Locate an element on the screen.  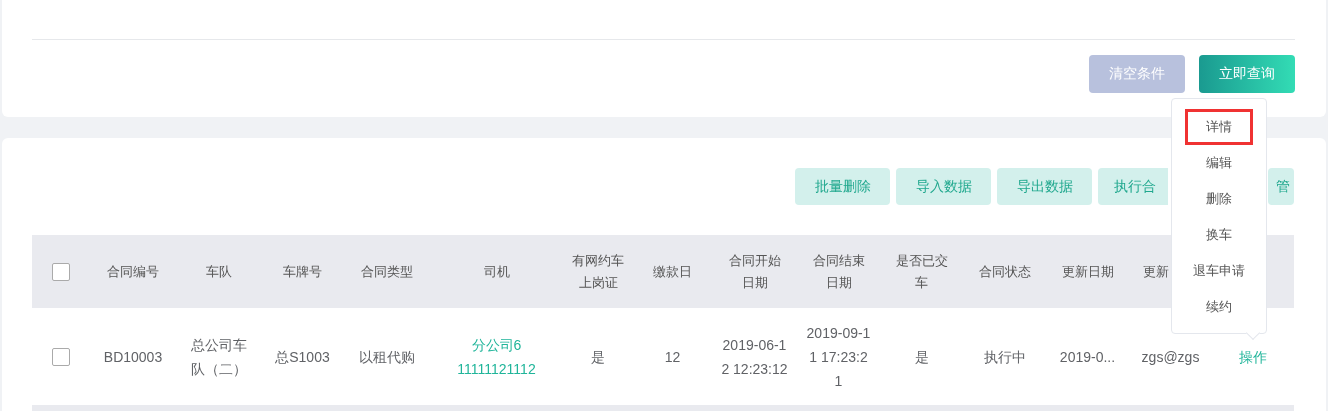
column-header: 缴款日 is located at coordinates (672, 271).